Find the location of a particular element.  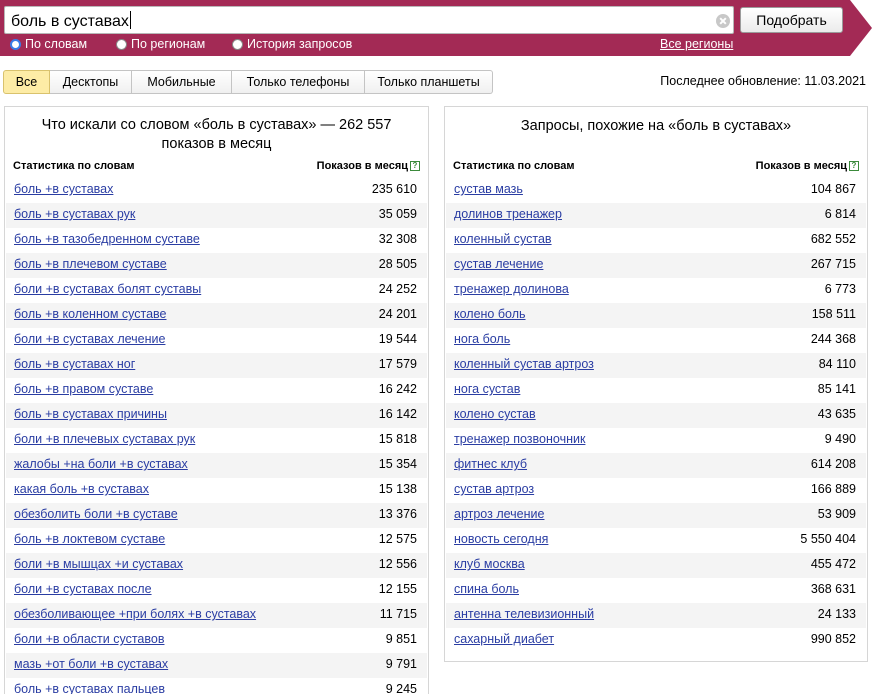

impressions-count: 12 575 is located at coordinates (397, 539).